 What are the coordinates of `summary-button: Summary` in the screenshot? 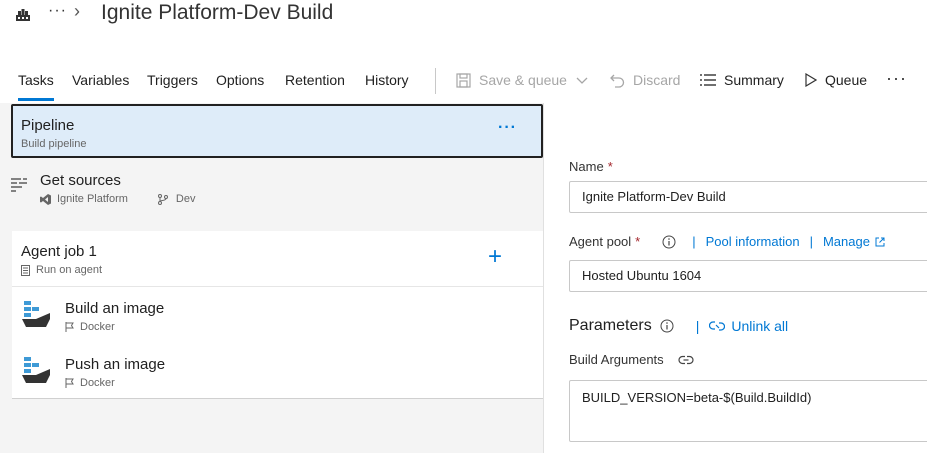 It's located at (742, 80).